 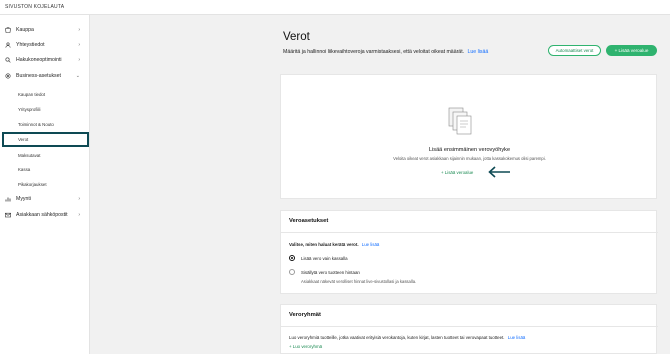 What do you see at coordinates (8, 199) in the screenshot?
I see `chart-icon` at bounding box center [8, 199].